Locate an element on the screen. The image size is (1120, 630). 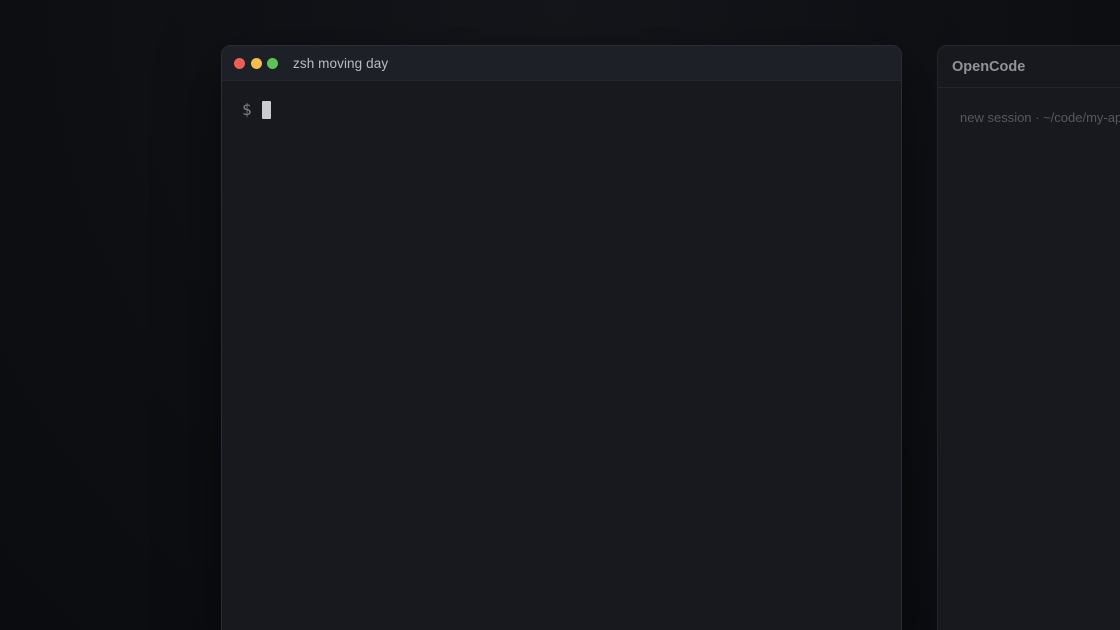
opencode-header: OpenCode is located at coordinates (1029, 67).